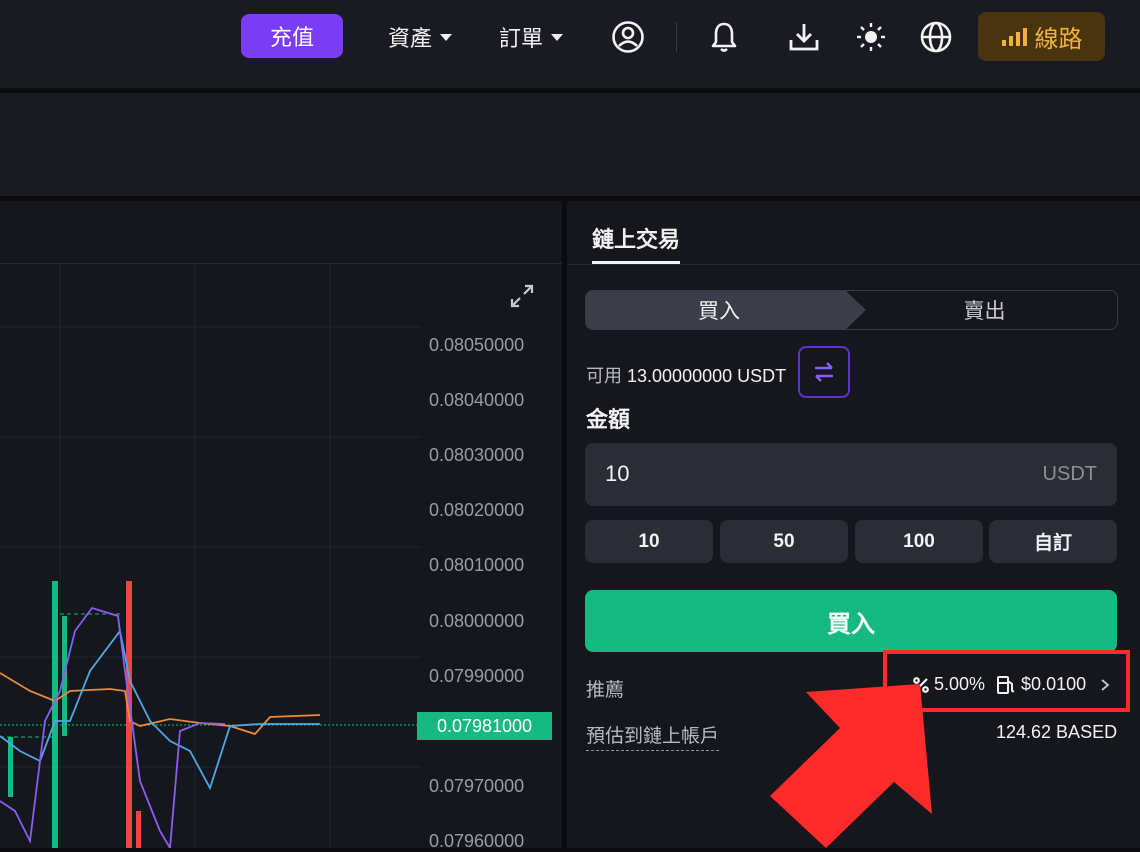  Describe the element at coordinates (724, 37) in the screenshot. I see `bell-icon` at that location.